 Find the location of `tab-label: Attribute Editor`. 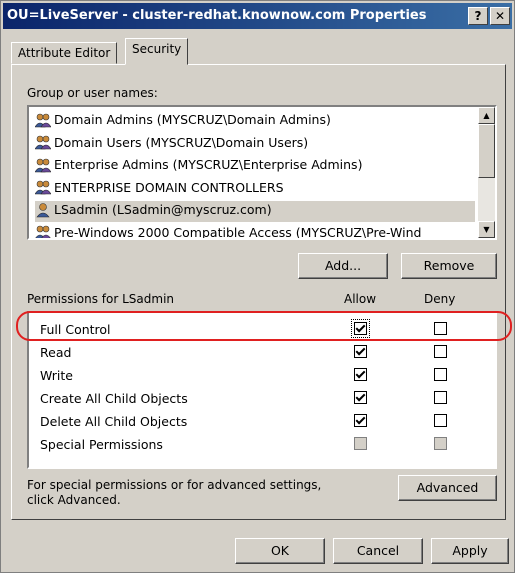

tab-label: Attribute Editor is located at coordinates (64, 53).